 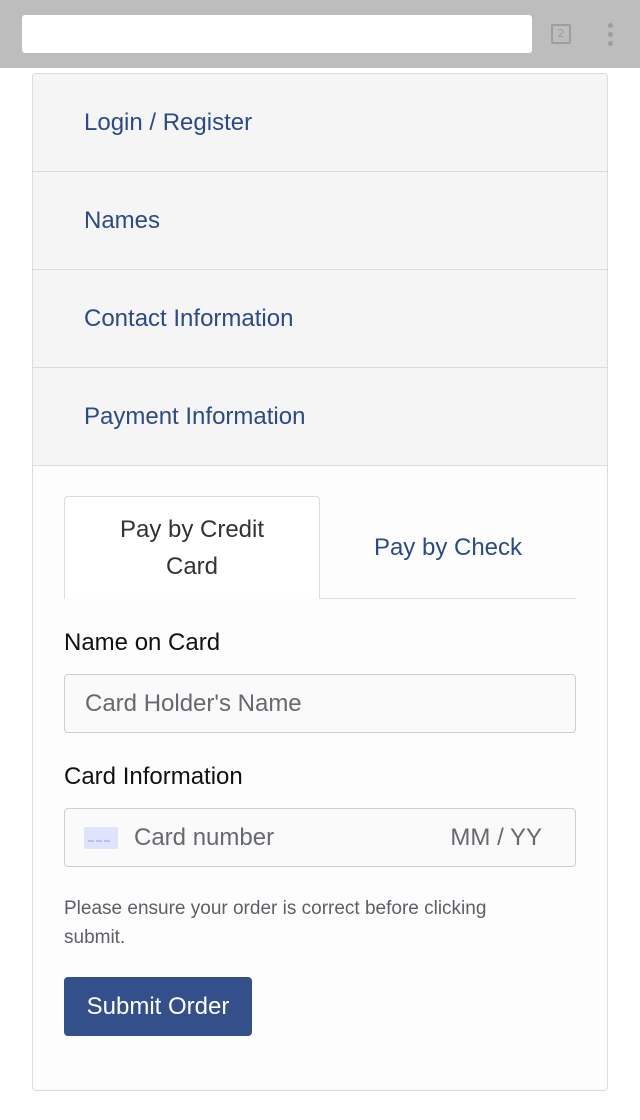 I want to click on tab-check: Pay by Check, so click(x=448, y=547).